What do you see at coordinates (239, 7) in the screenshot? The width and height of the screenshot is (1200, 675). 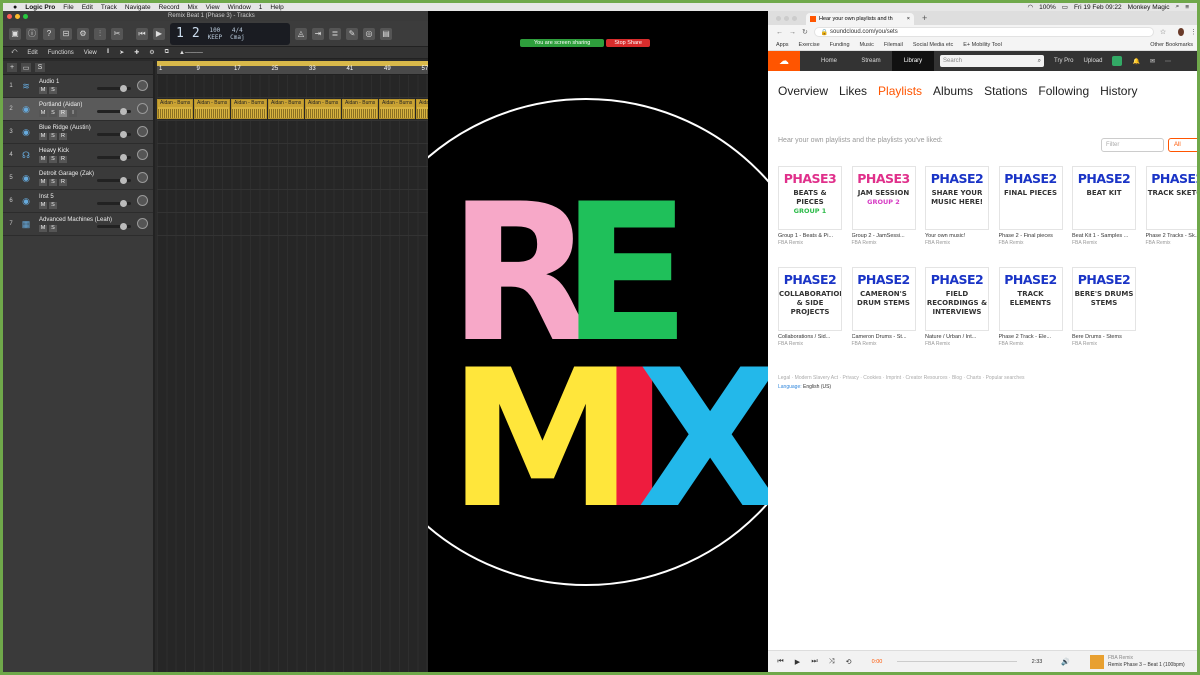 I see `menu-window: Window` at bounding box center [239, 7].